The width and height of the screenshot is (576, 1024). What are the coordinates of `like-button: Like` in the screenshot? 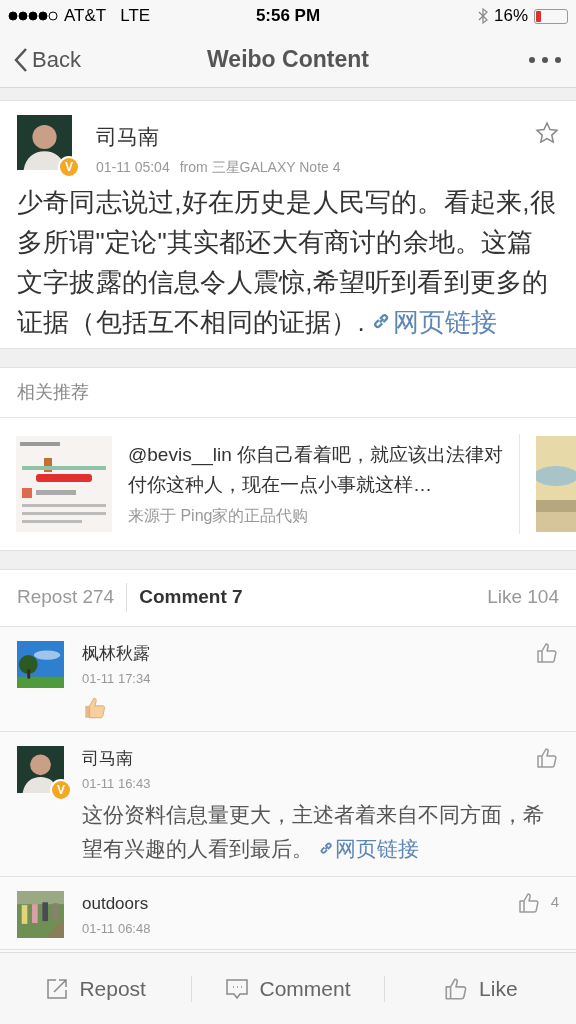 It's located at (480, 988).